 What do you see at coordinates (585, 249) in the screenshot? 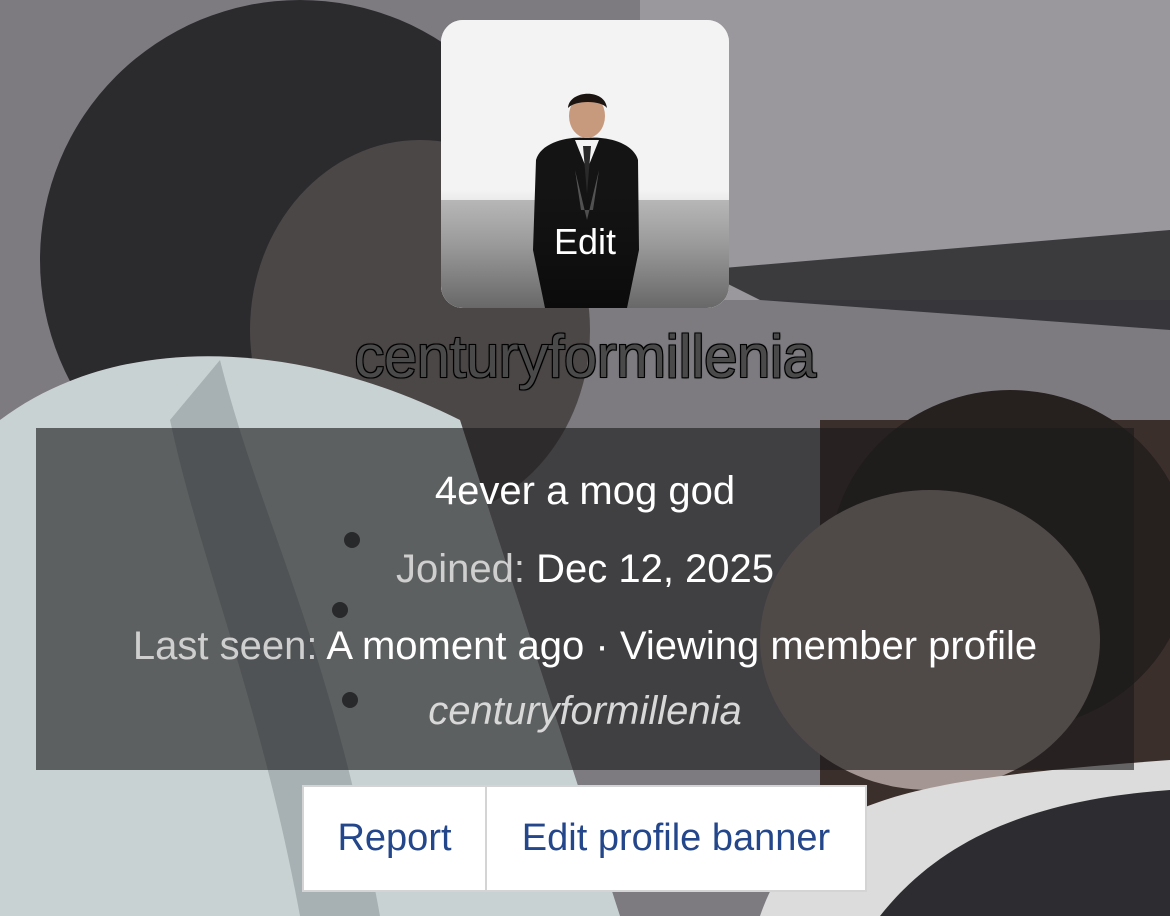
I see `avatar-edit-button: Edit` at bounding box center [585, 249].